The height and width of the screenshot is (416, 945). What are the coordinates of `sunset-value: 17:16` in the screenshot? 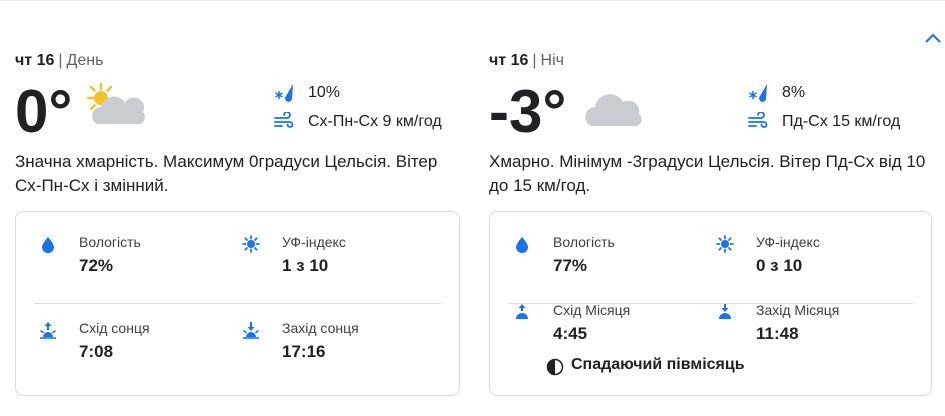 It's located at (304, 351).